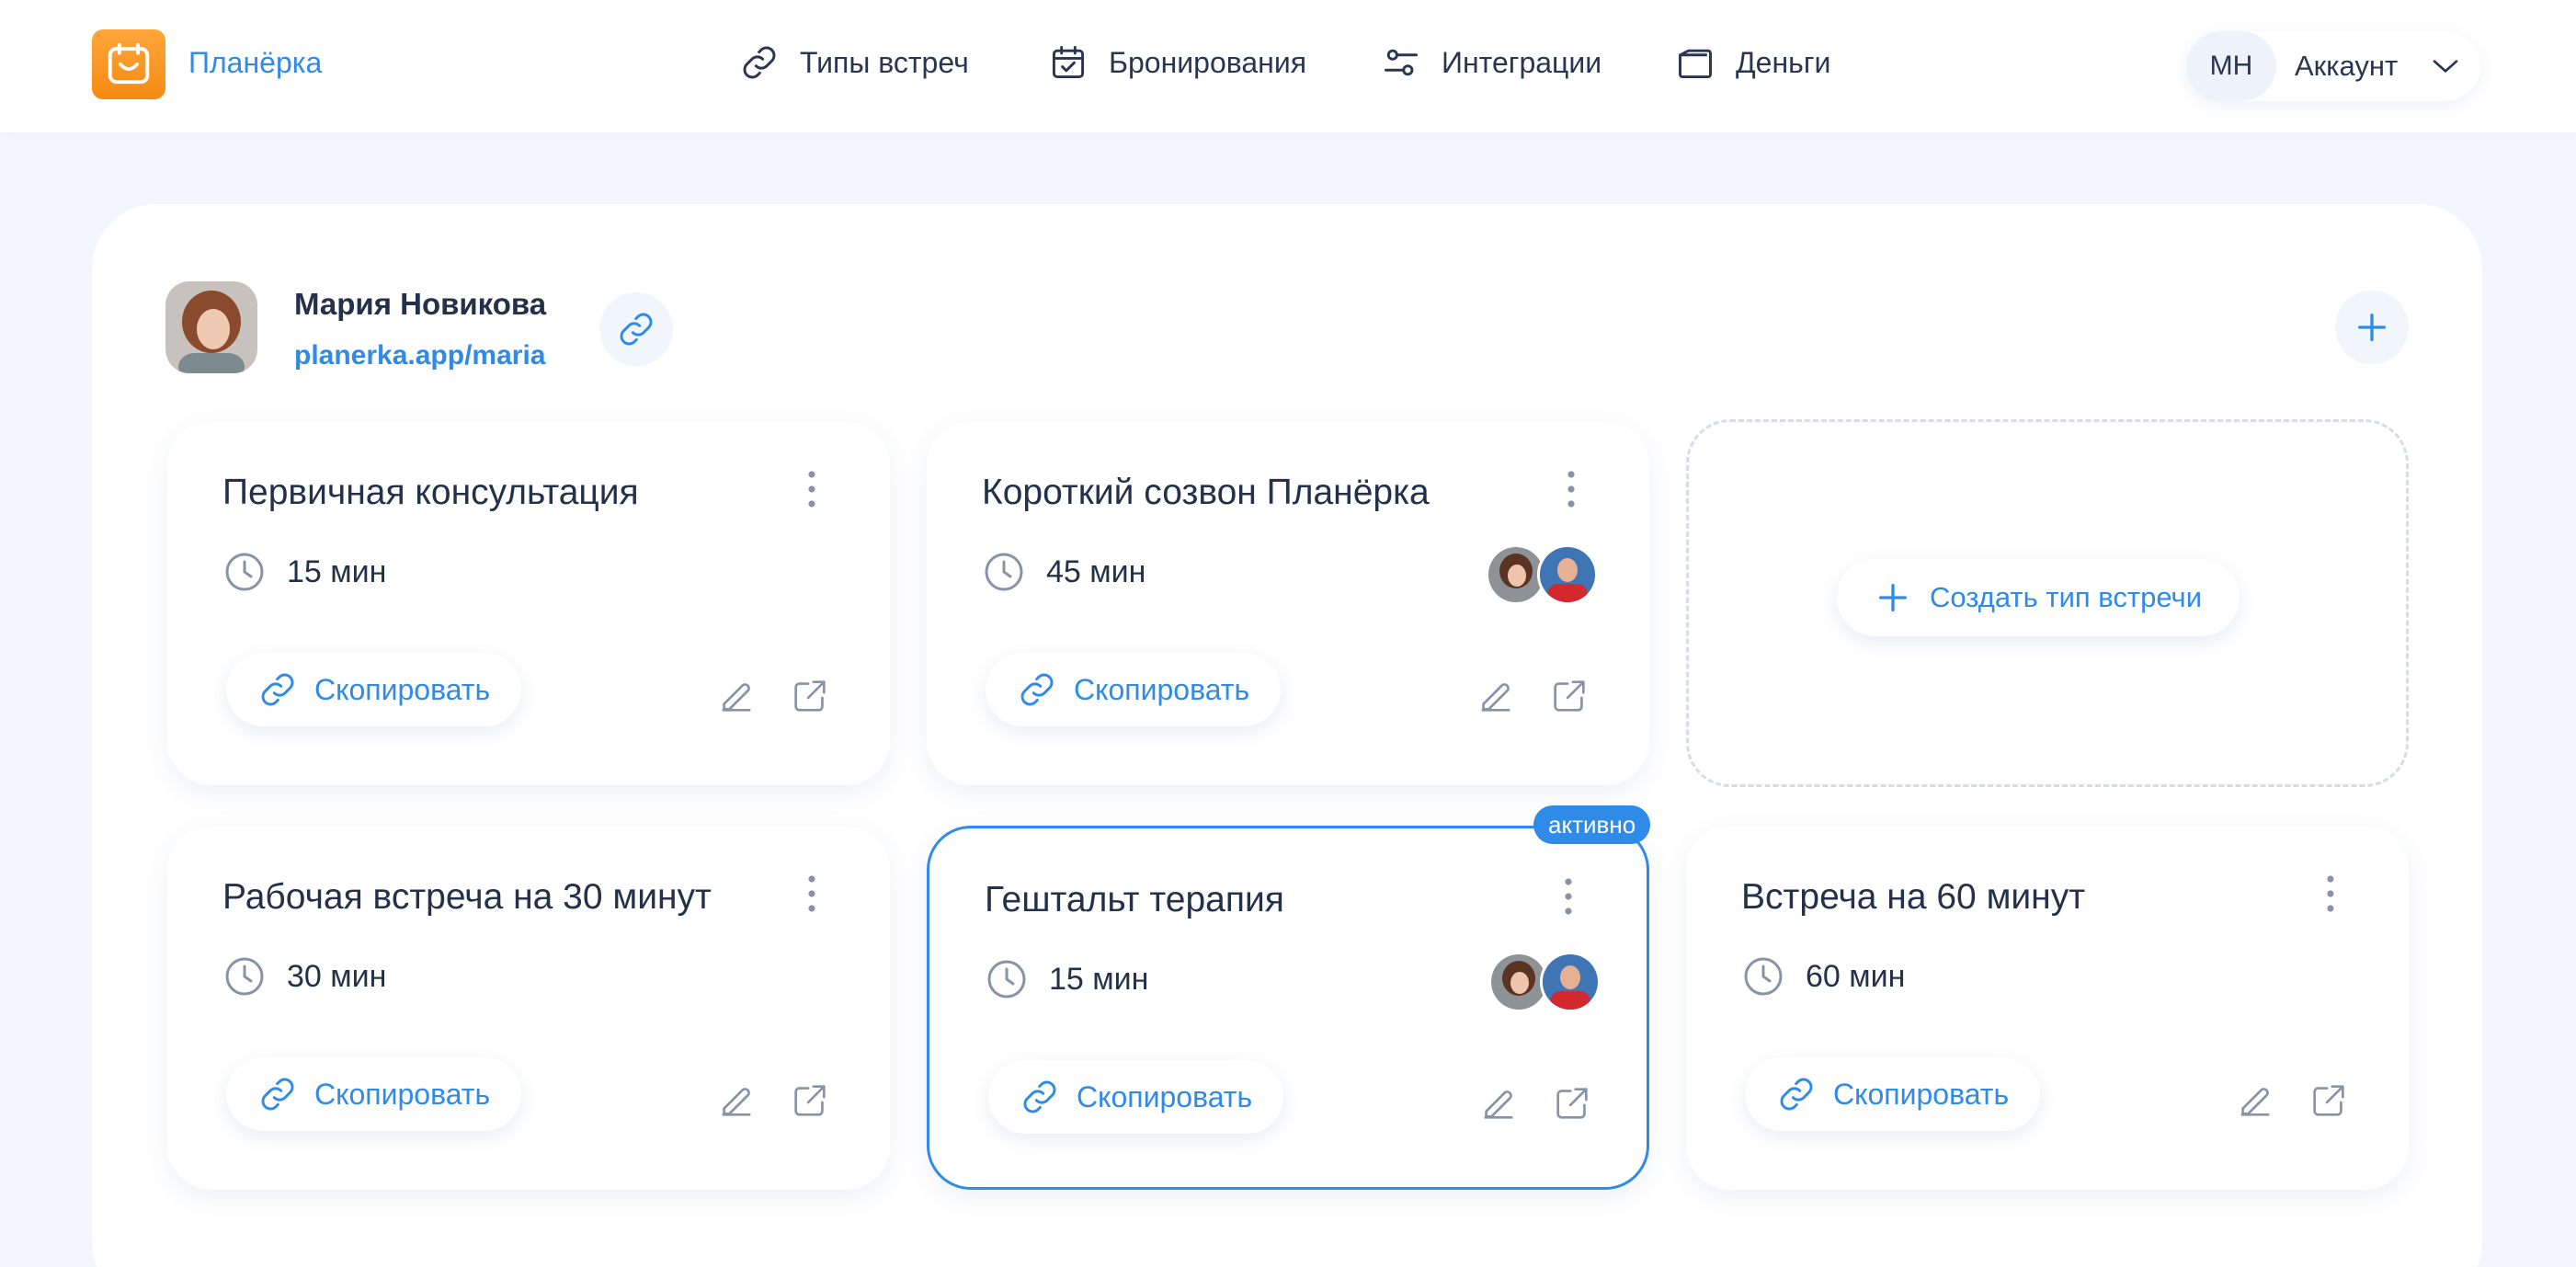  I want to click on duration-label: 45 мин, so click(1096, 571).